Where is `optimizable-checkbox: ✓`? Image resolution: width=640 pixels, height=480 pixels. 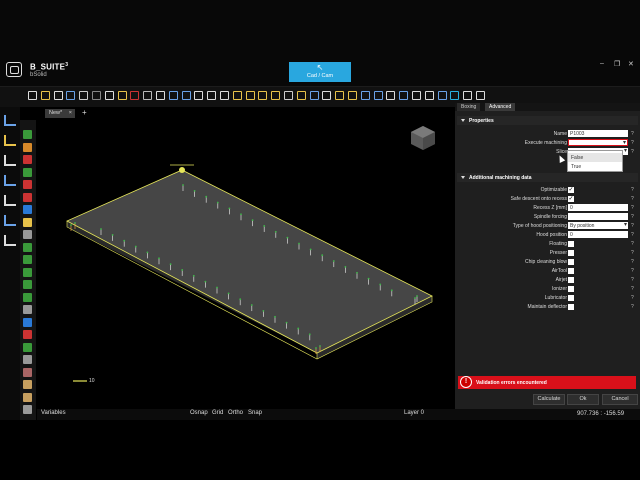 optimizable-checkbox: ✓ is located at coordinates (571, 190).